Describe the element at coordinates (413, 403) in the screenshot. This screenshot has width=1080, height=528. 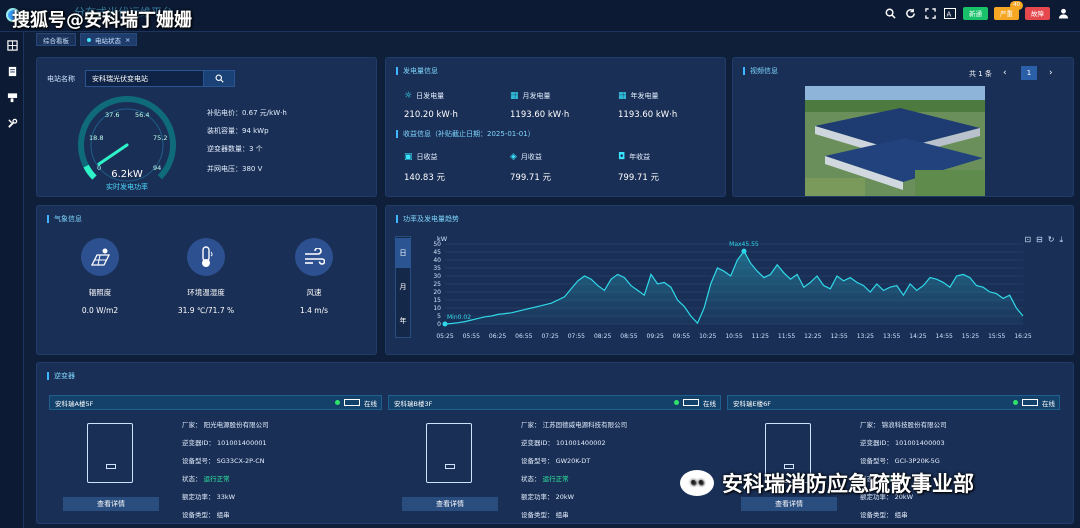
I see `inverter-name: 安科瑞B楼3F` at that location.